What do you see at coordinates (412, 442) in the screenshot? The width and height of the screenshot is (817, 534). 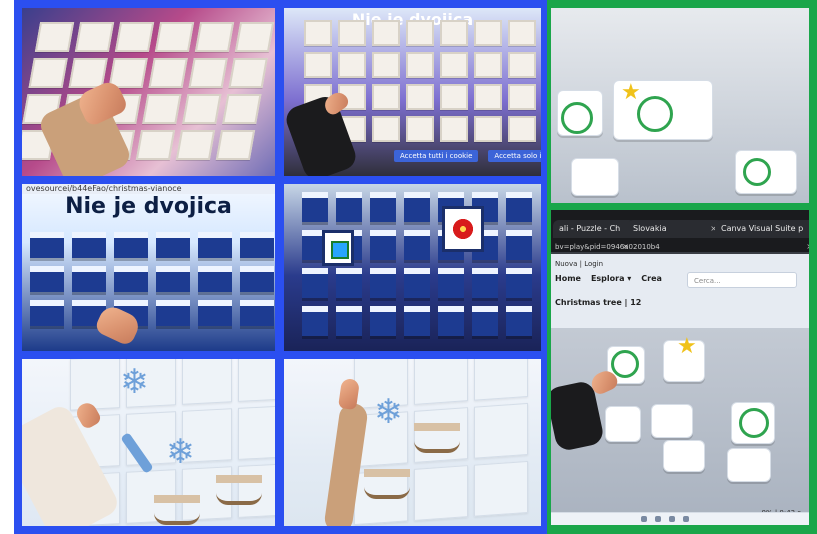 I see `photo-memory-grid-sleds: ❄` at bounding box center [412, 442].